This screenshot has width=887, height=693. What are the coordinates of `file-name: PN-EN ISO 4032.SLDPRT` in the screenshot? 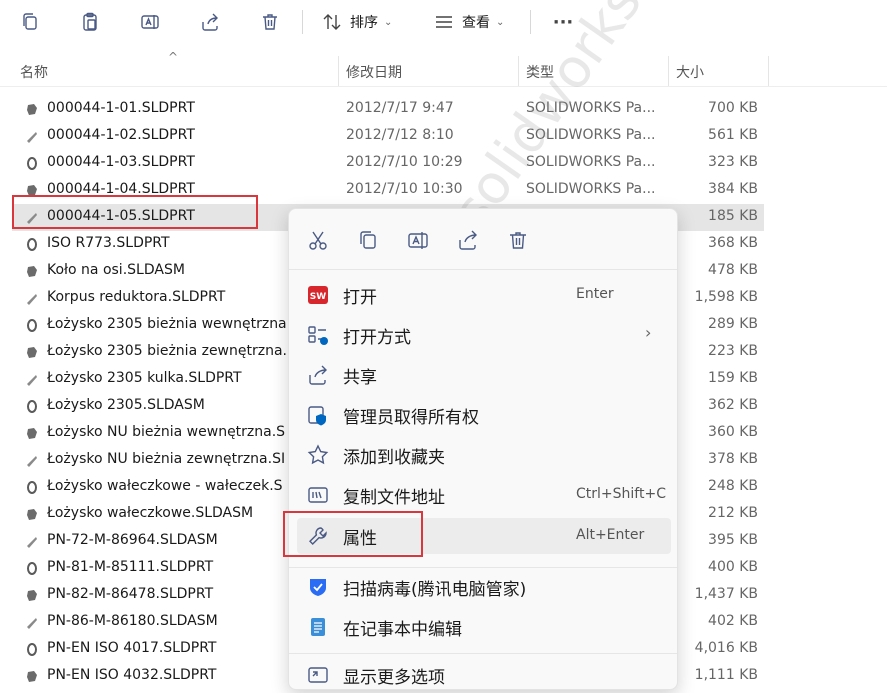 It's located at (132, 675).